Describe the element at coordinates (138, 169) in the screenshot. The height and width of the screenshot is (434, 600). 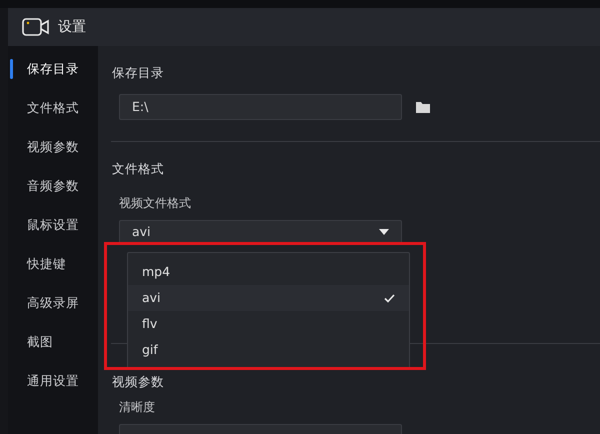
I see `section-heading: 文件格式` at that location.